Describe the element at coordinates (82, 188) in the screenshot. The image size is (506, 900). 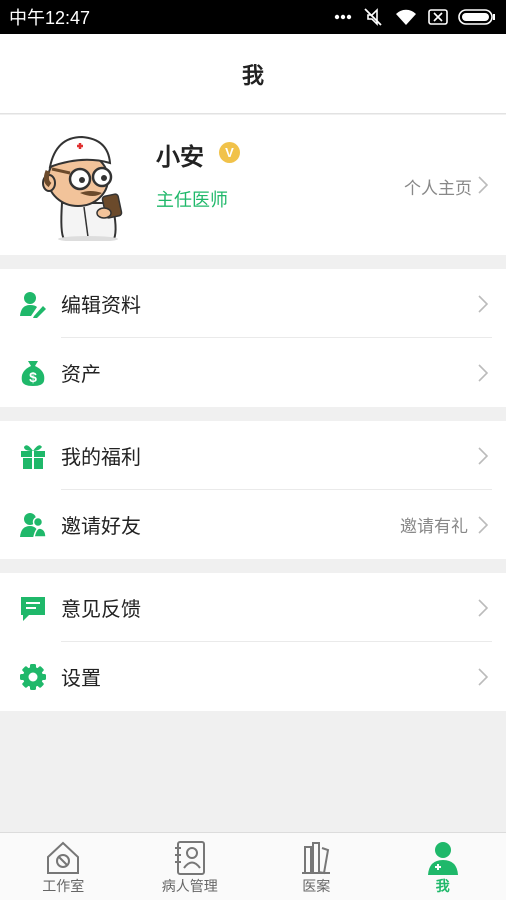
I see `doctor-avatar` at that location.